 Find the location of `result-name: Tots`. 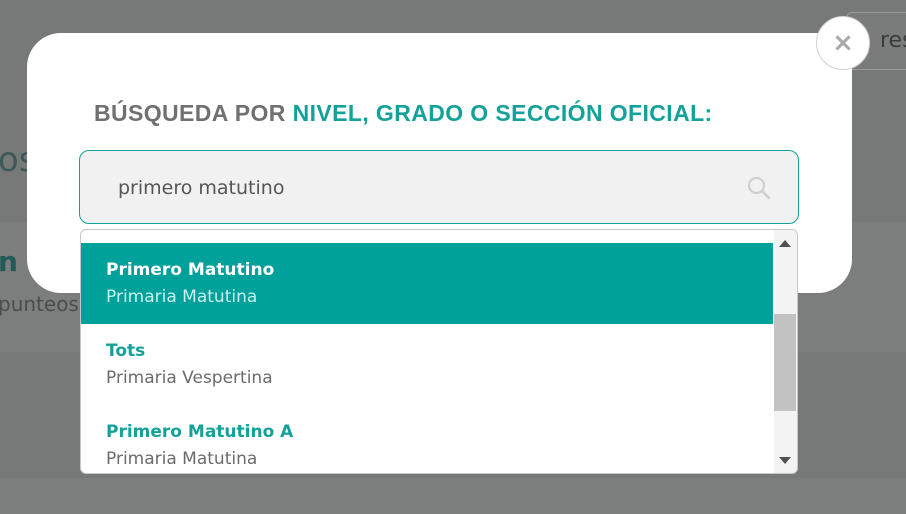

result-name: Tots is located at coordinates (126, 351).